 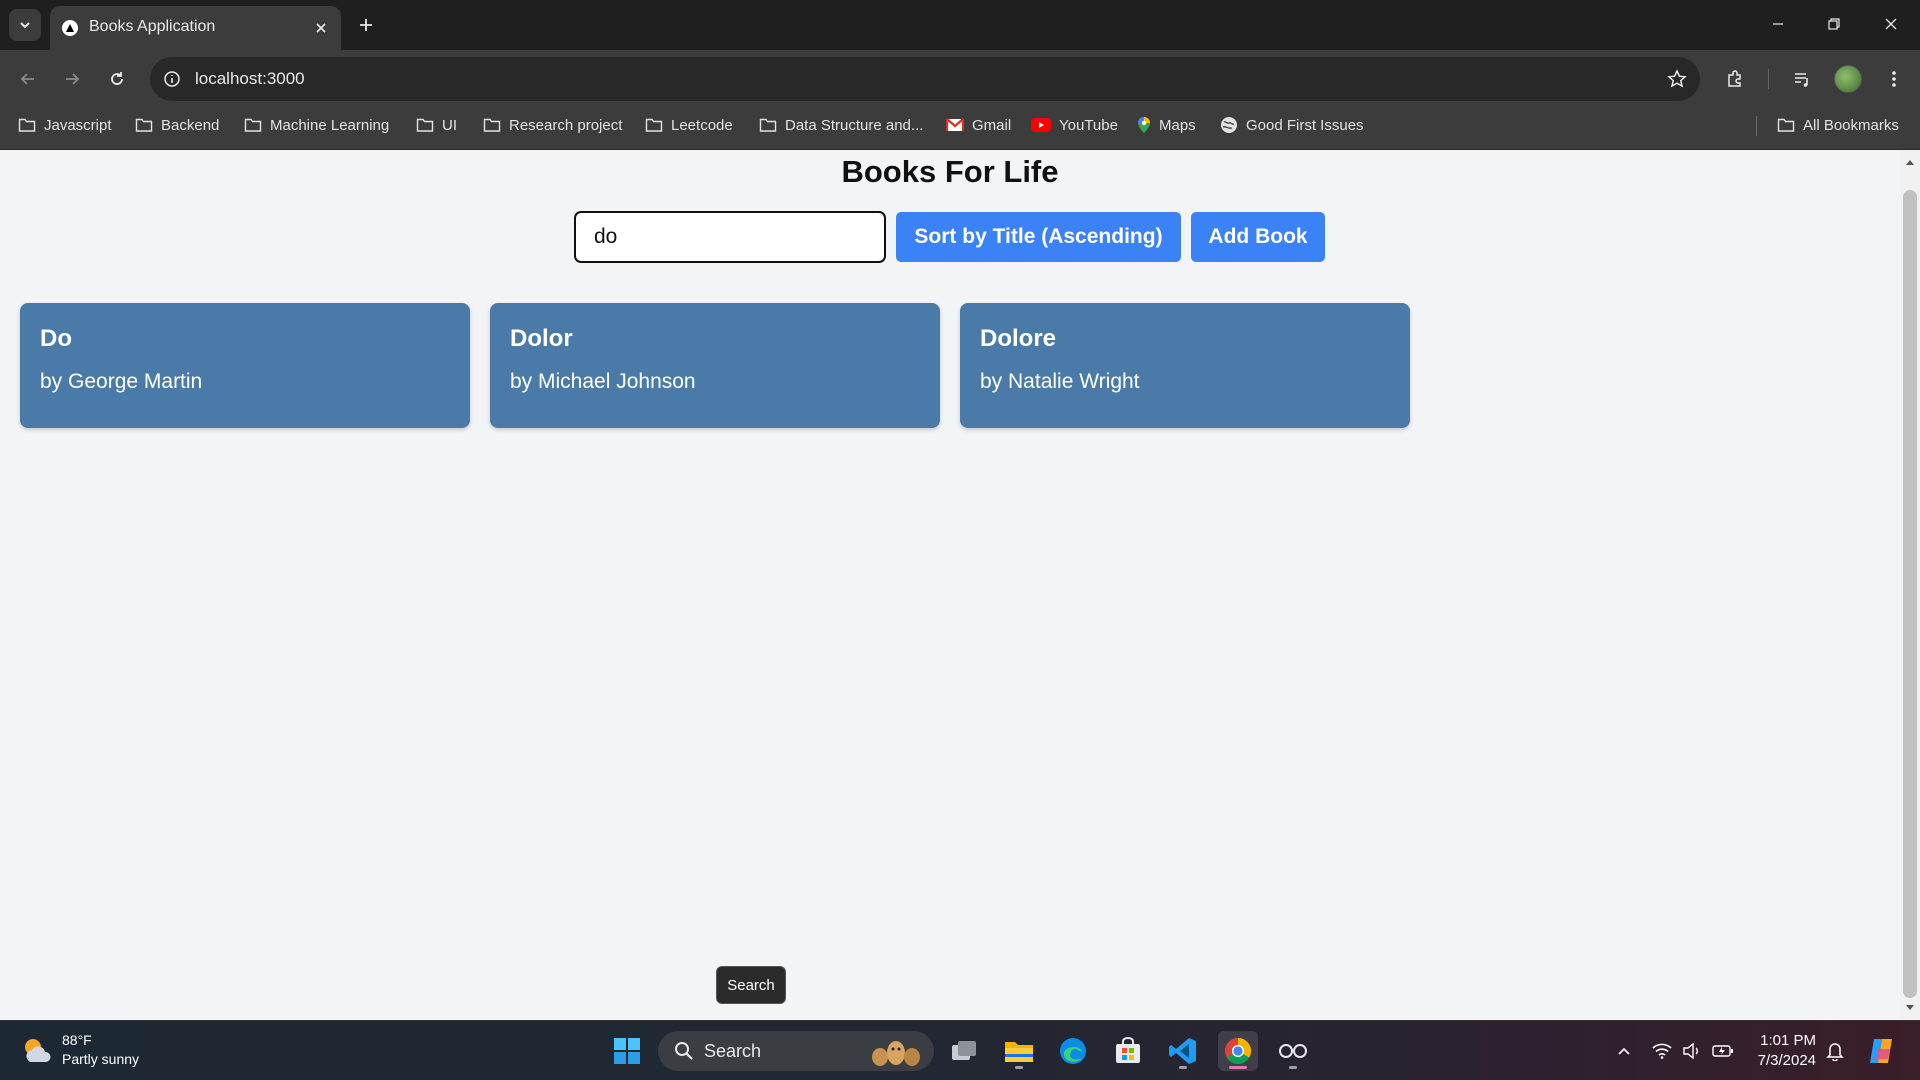 I want to click on bookmark-label: Gmail, so click(x=992, y=125).